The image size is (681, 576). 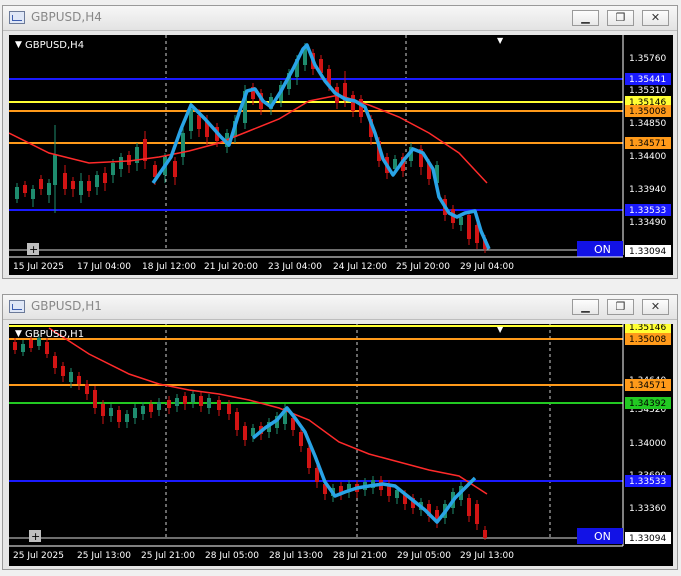 What do you see at coordinates (647, 124) in the screenshot?
I see `price-label: 1.34850` at bounding box center [647, 124].